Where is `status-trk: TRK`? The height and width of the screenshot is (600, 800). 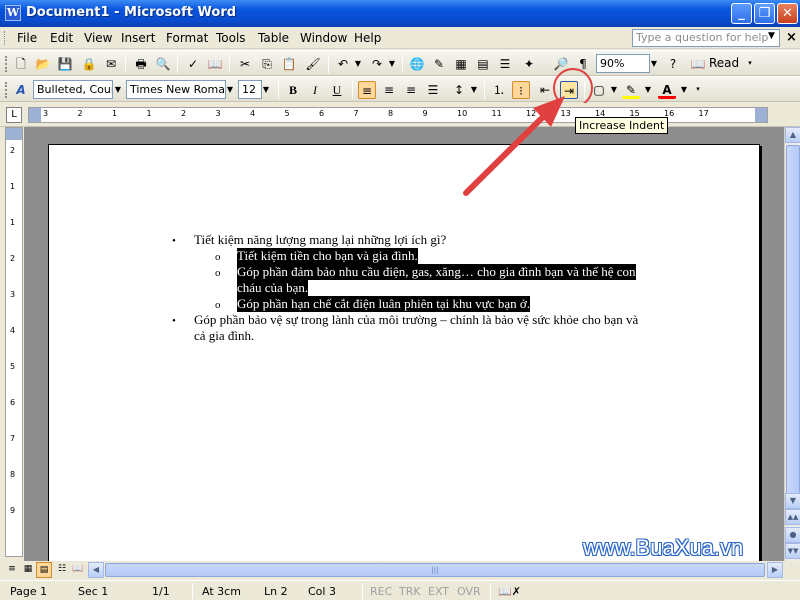
status-trk: TRK is located at coordinates (410, 591).